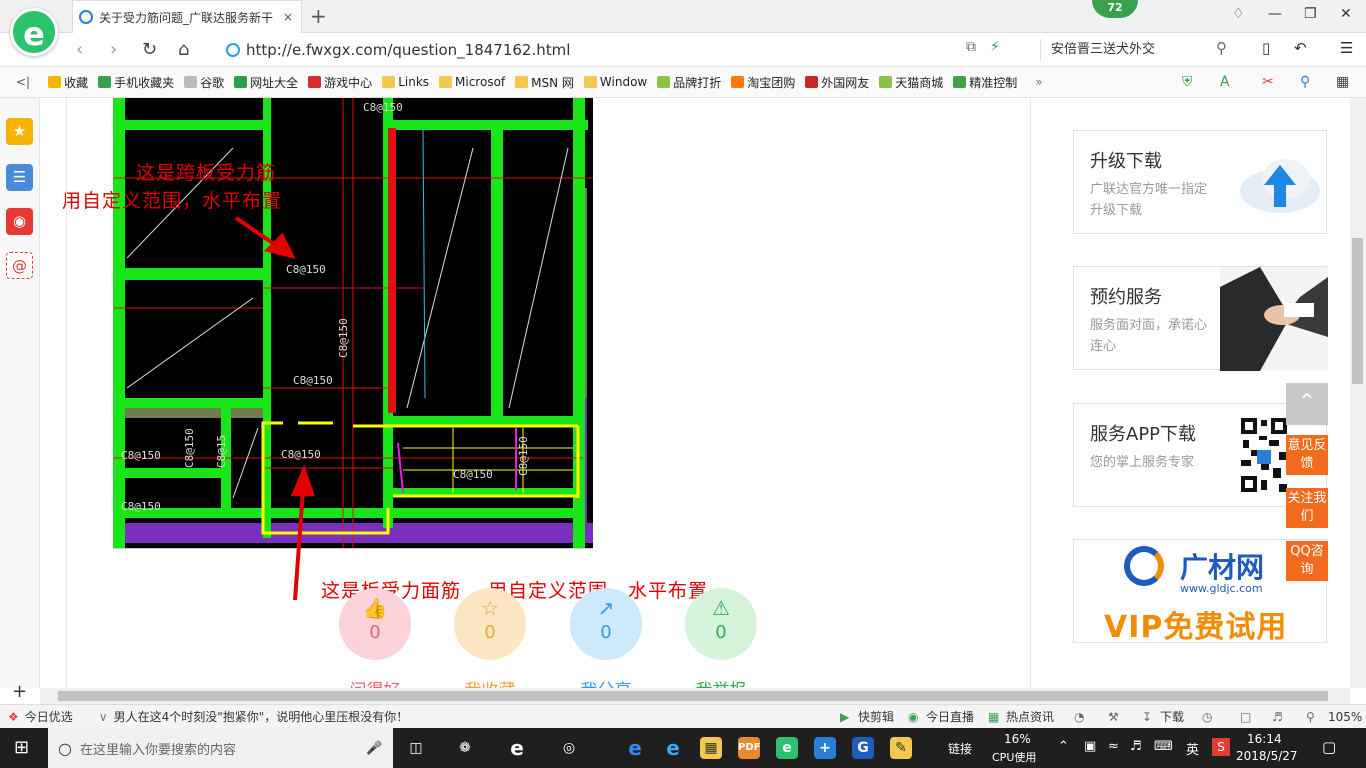 The image size is (1366, 768). What do you see at coordinates (1264, 739) in the screenshot?
I see `clock-time: 16:14` at bounding box center [1264, 739].